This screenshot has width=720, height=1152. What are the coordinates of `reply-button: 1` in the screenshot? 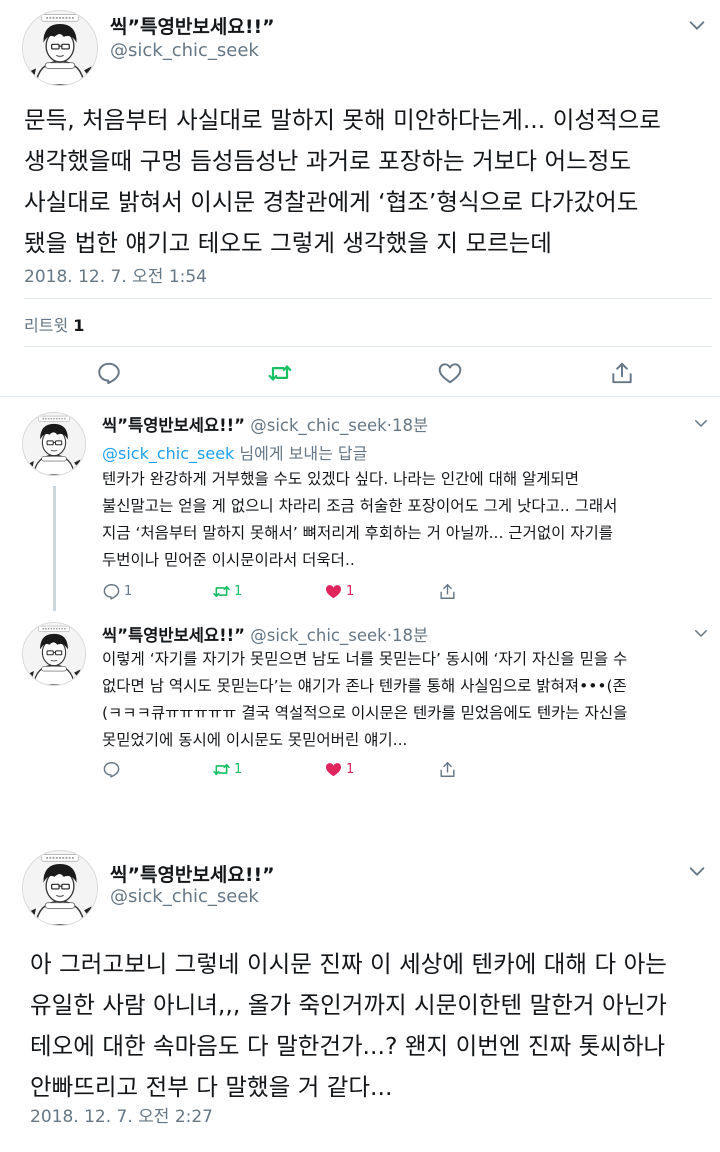 It's located at (117, 591).